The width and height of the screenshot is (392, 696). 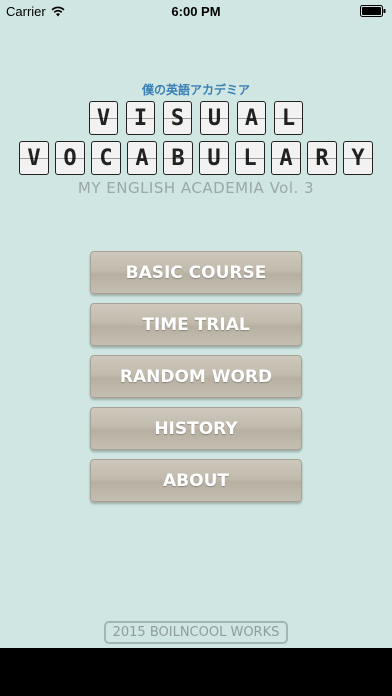 I want to click on app-subtitle-jp: 僕の英語アカデミア, so click(x=195, y=90).